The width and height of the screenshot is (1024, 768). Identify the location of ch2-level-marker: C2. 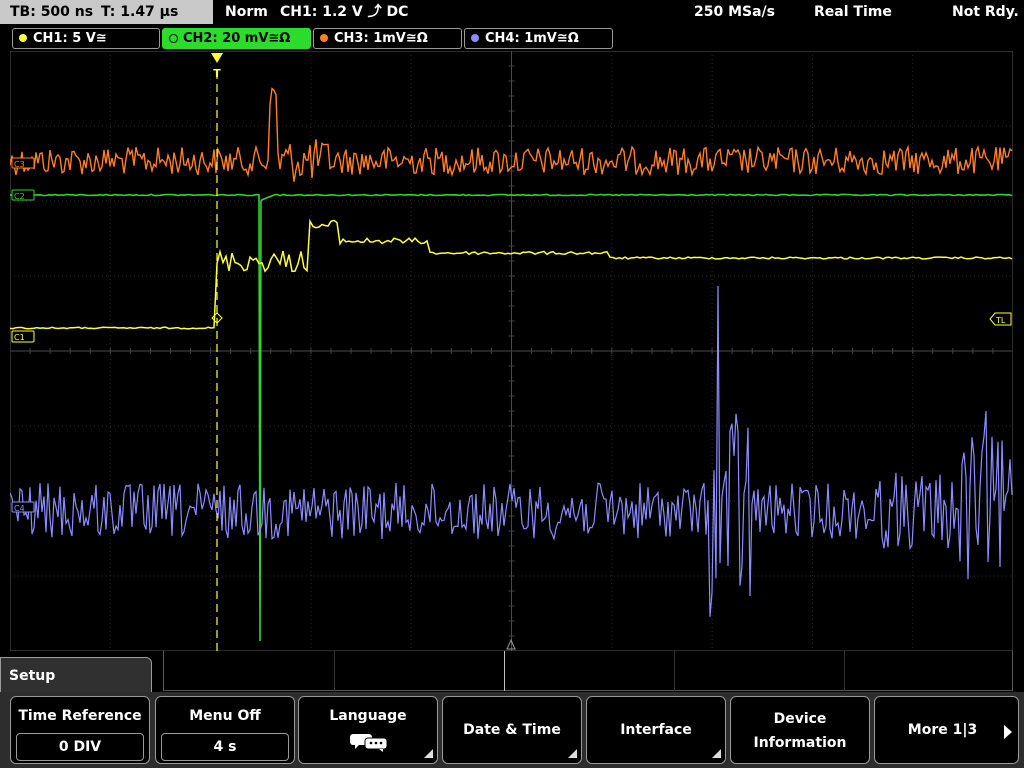
(23, 195).